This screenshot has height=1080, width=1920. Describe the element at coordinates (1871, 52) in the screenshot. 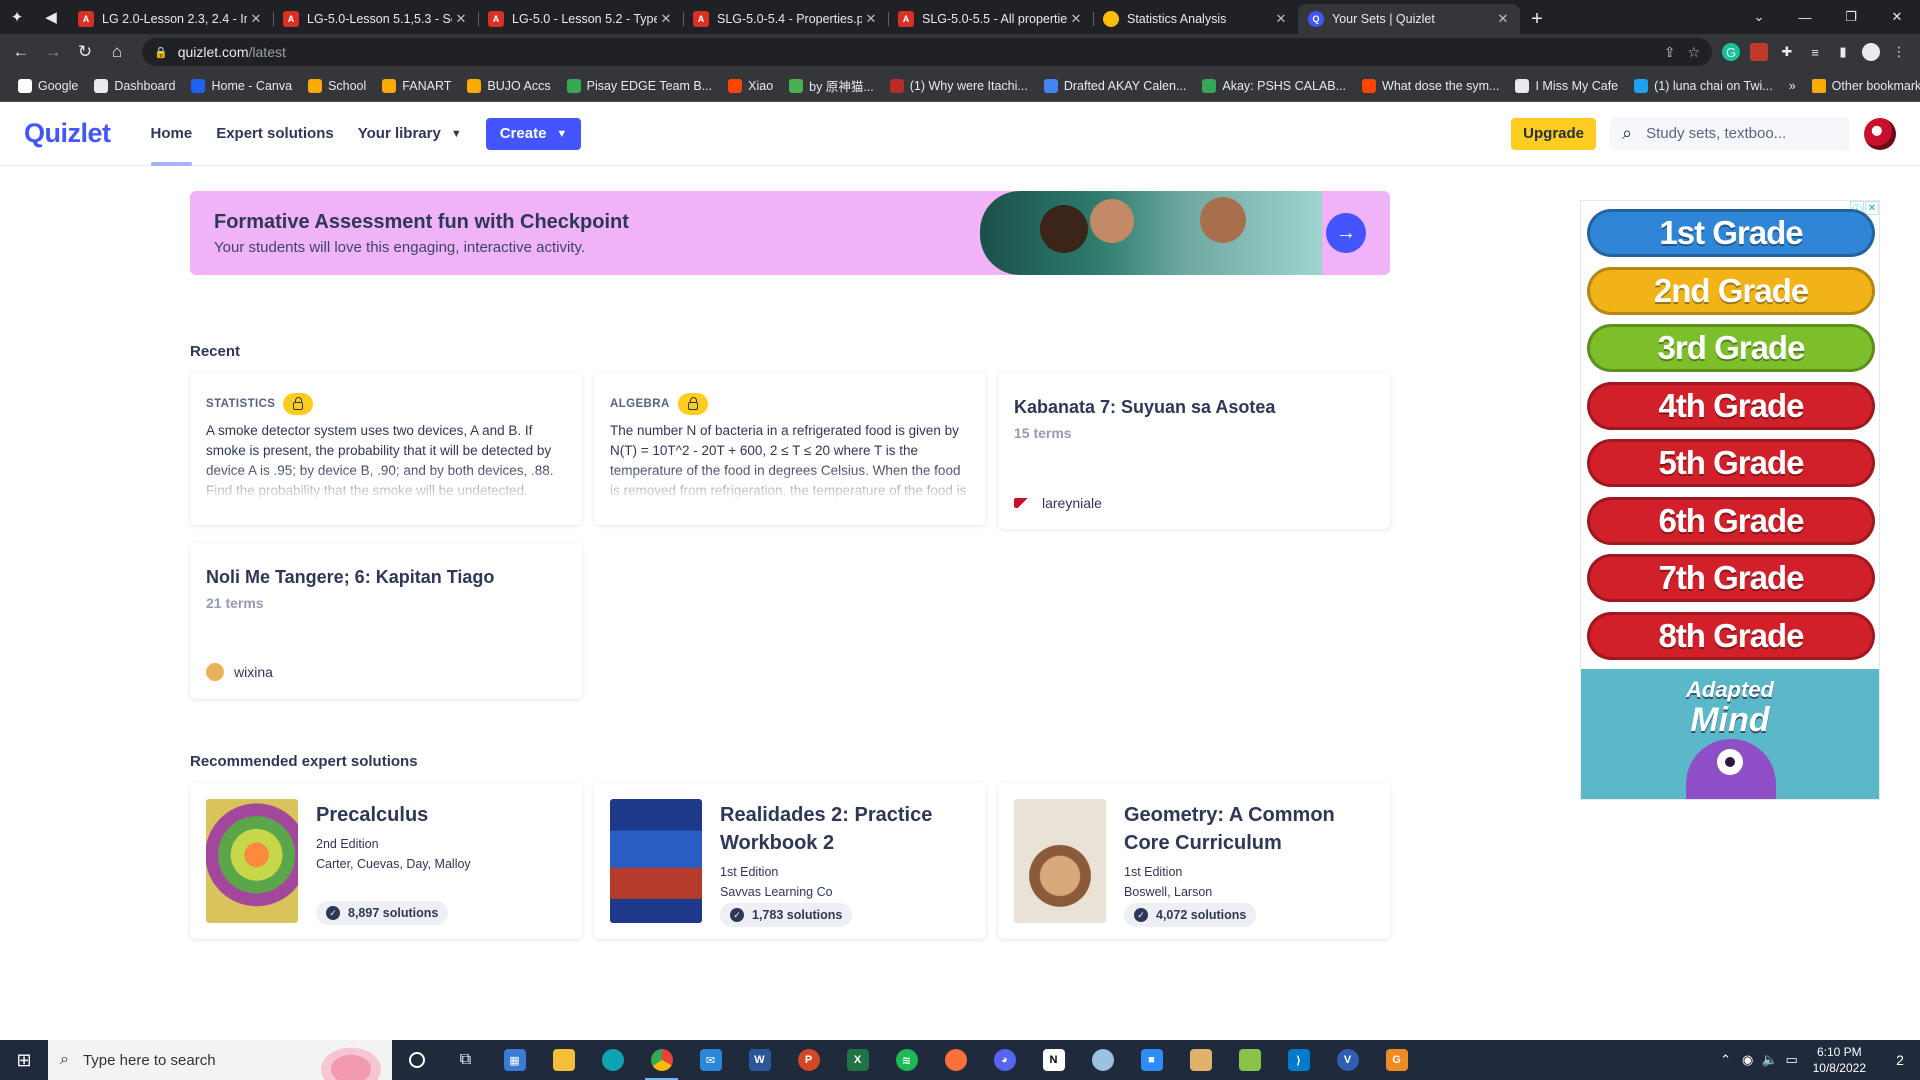

I see `profile-avatar-icon` at that location.